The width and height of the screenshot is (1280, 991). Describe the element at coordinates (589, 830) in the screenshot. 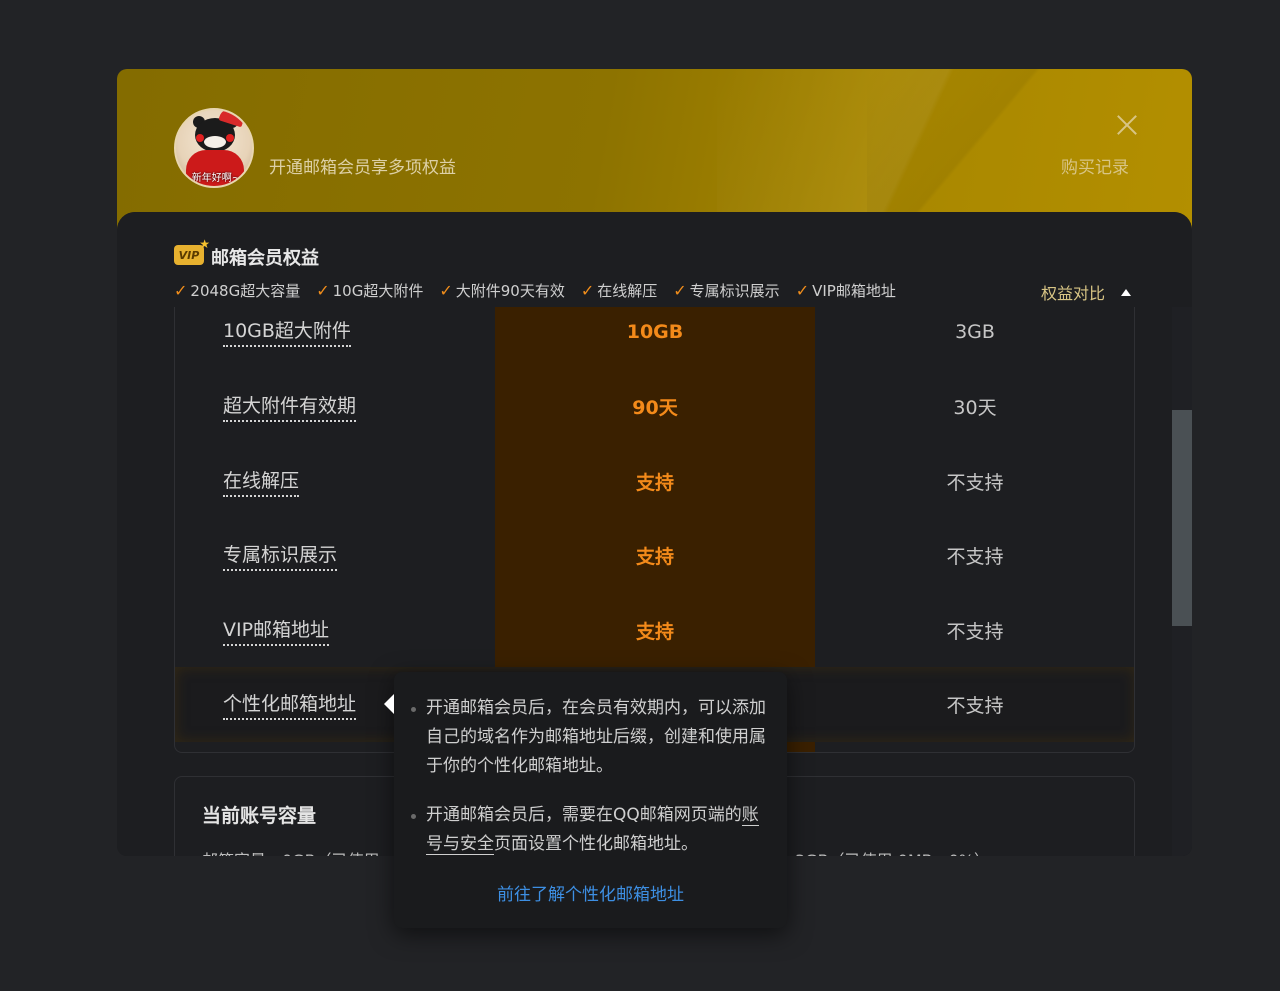

I see `tooltip-tip: 开通邮箱会员后，需要在QQ邮箱网页端的账号与安全页面设置个性化邮箱地址。` at that location.